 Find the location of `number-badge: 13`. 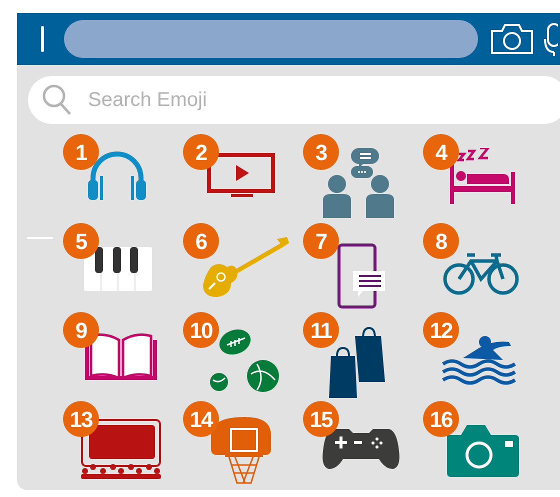

number-badge: 13 is located at coordinates (81, 419).